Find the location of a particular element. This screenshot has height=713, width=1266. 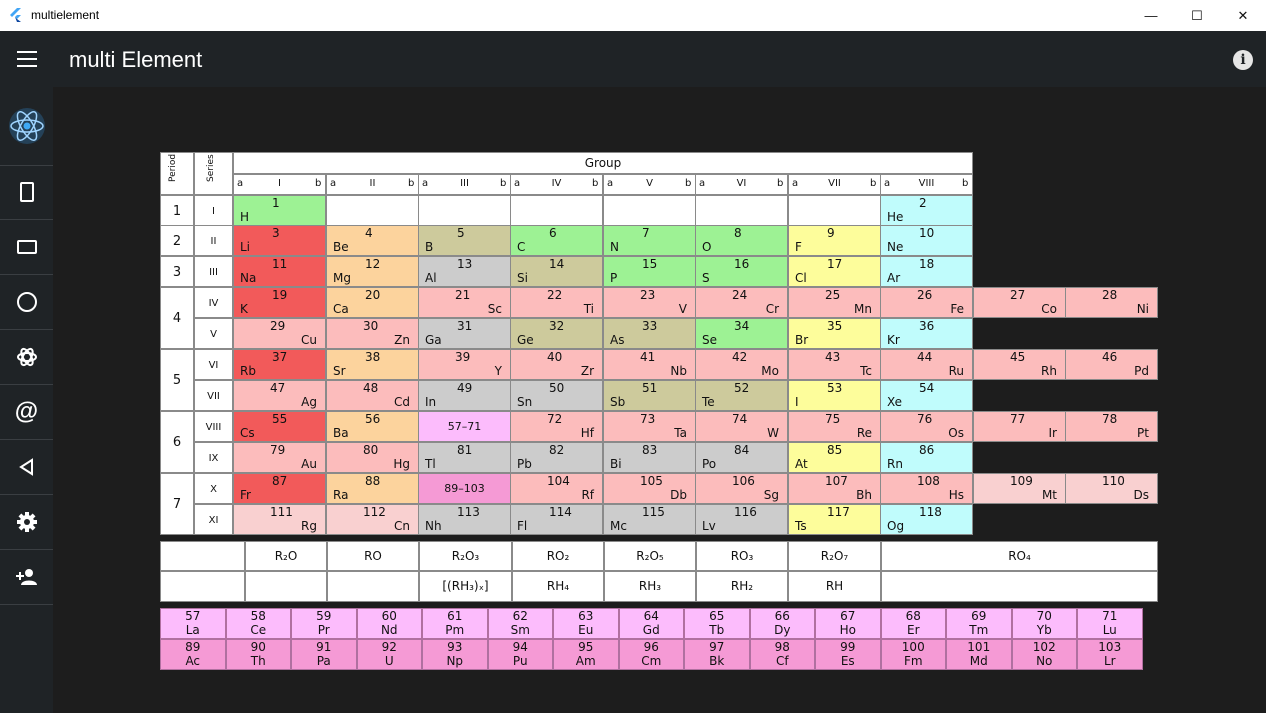

element-cell: 4 Be is located at coordinates (372, 240).